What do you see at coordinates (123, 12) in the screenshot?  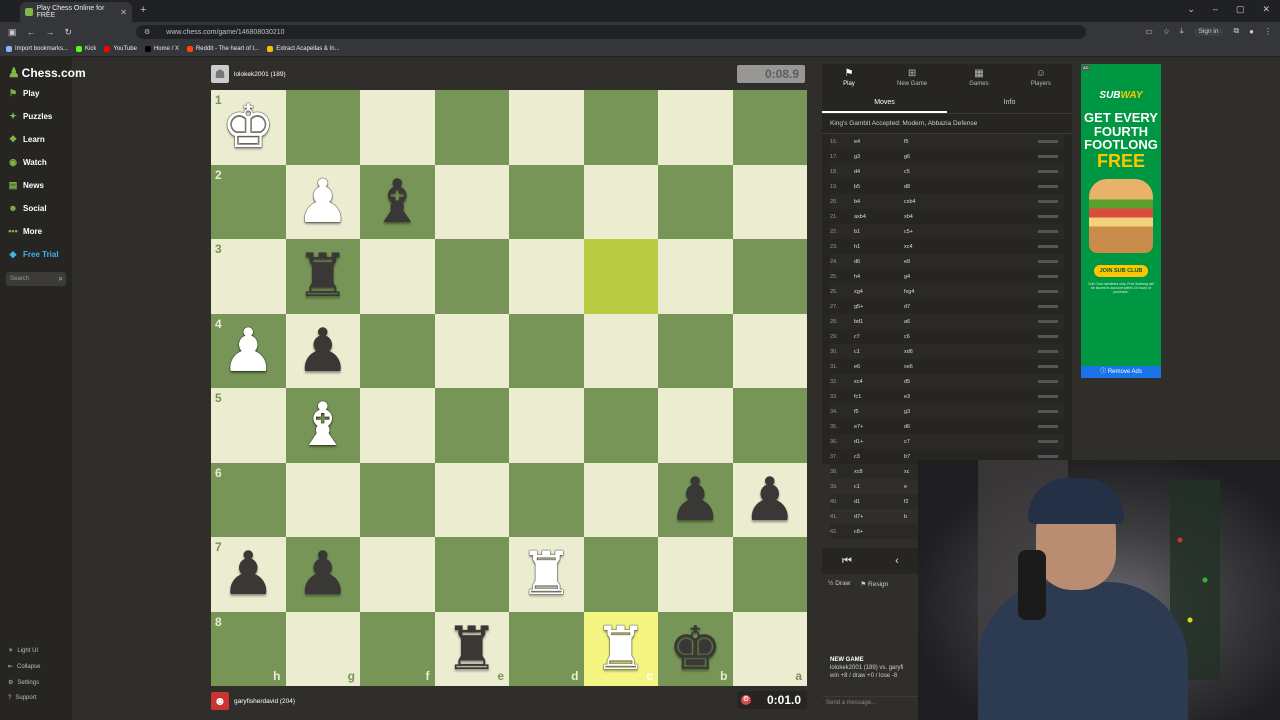 I see `close-tab-icon: ✕` at bounding box center [123, 12].